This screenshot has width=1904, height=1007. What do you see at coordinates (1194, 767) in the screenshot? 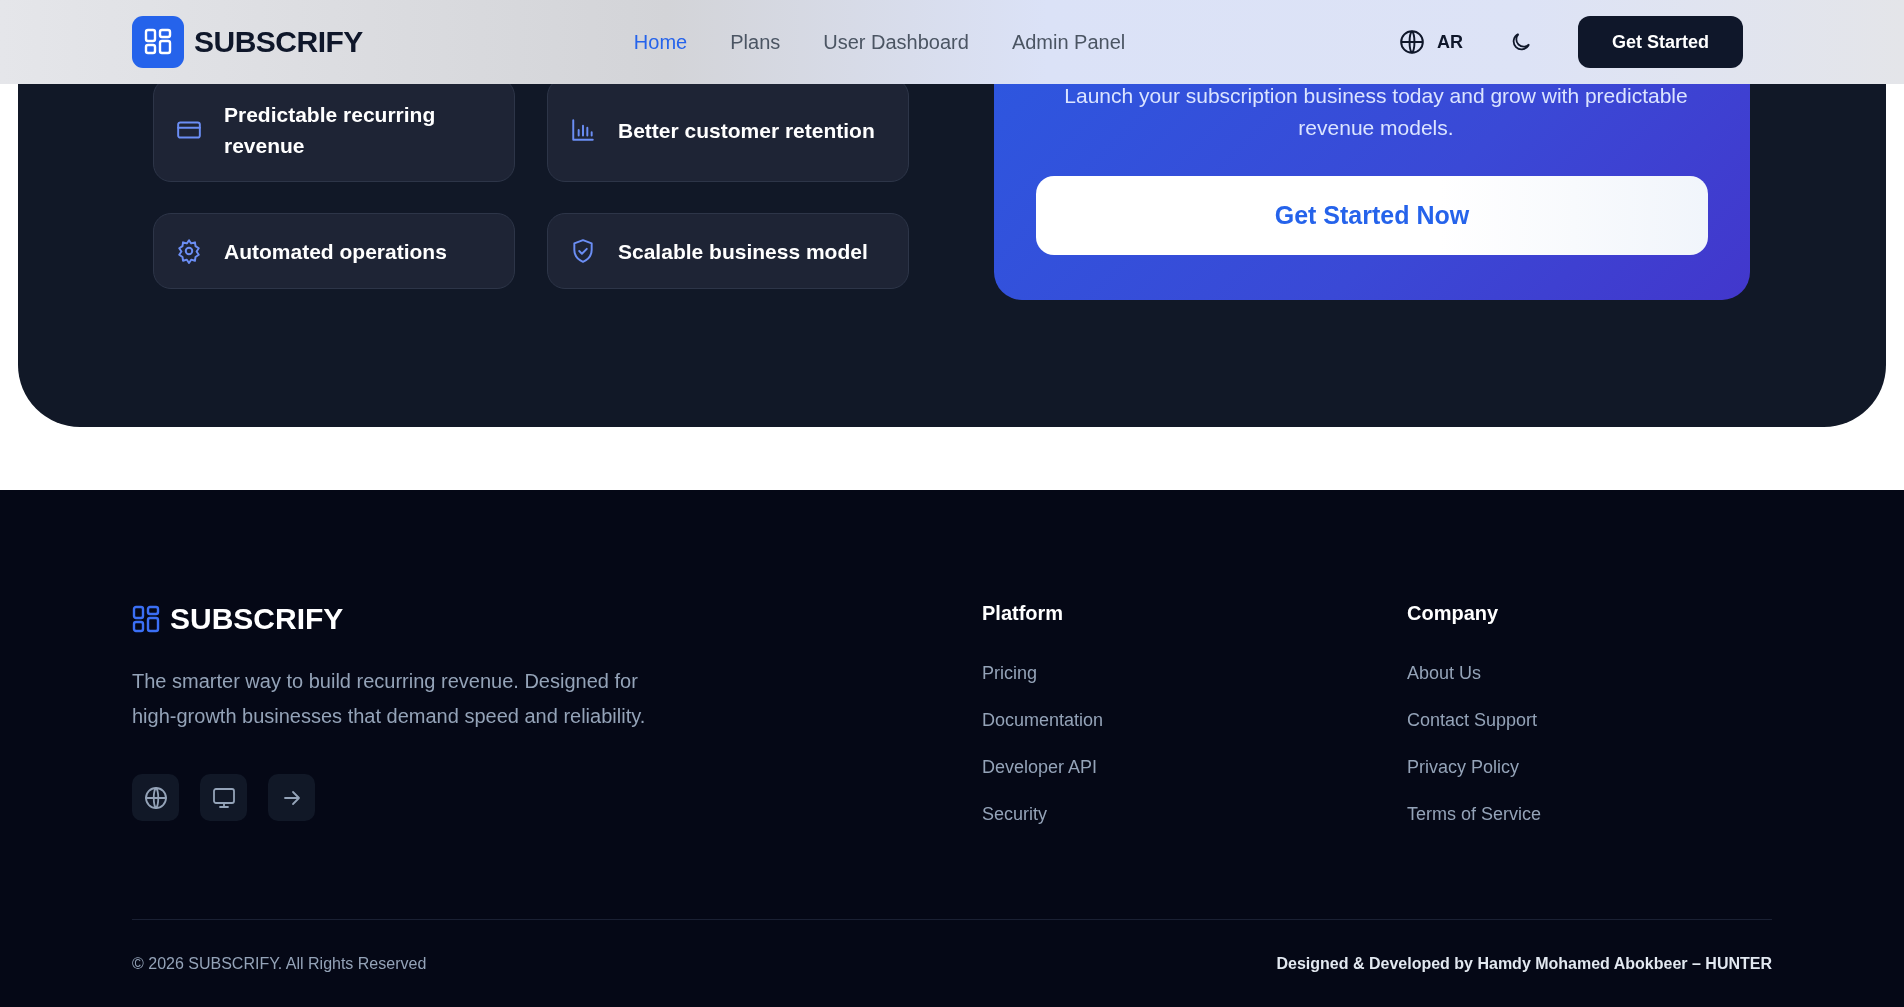
I see `footer-link: Developer API` at bounding box center [1194, 767].